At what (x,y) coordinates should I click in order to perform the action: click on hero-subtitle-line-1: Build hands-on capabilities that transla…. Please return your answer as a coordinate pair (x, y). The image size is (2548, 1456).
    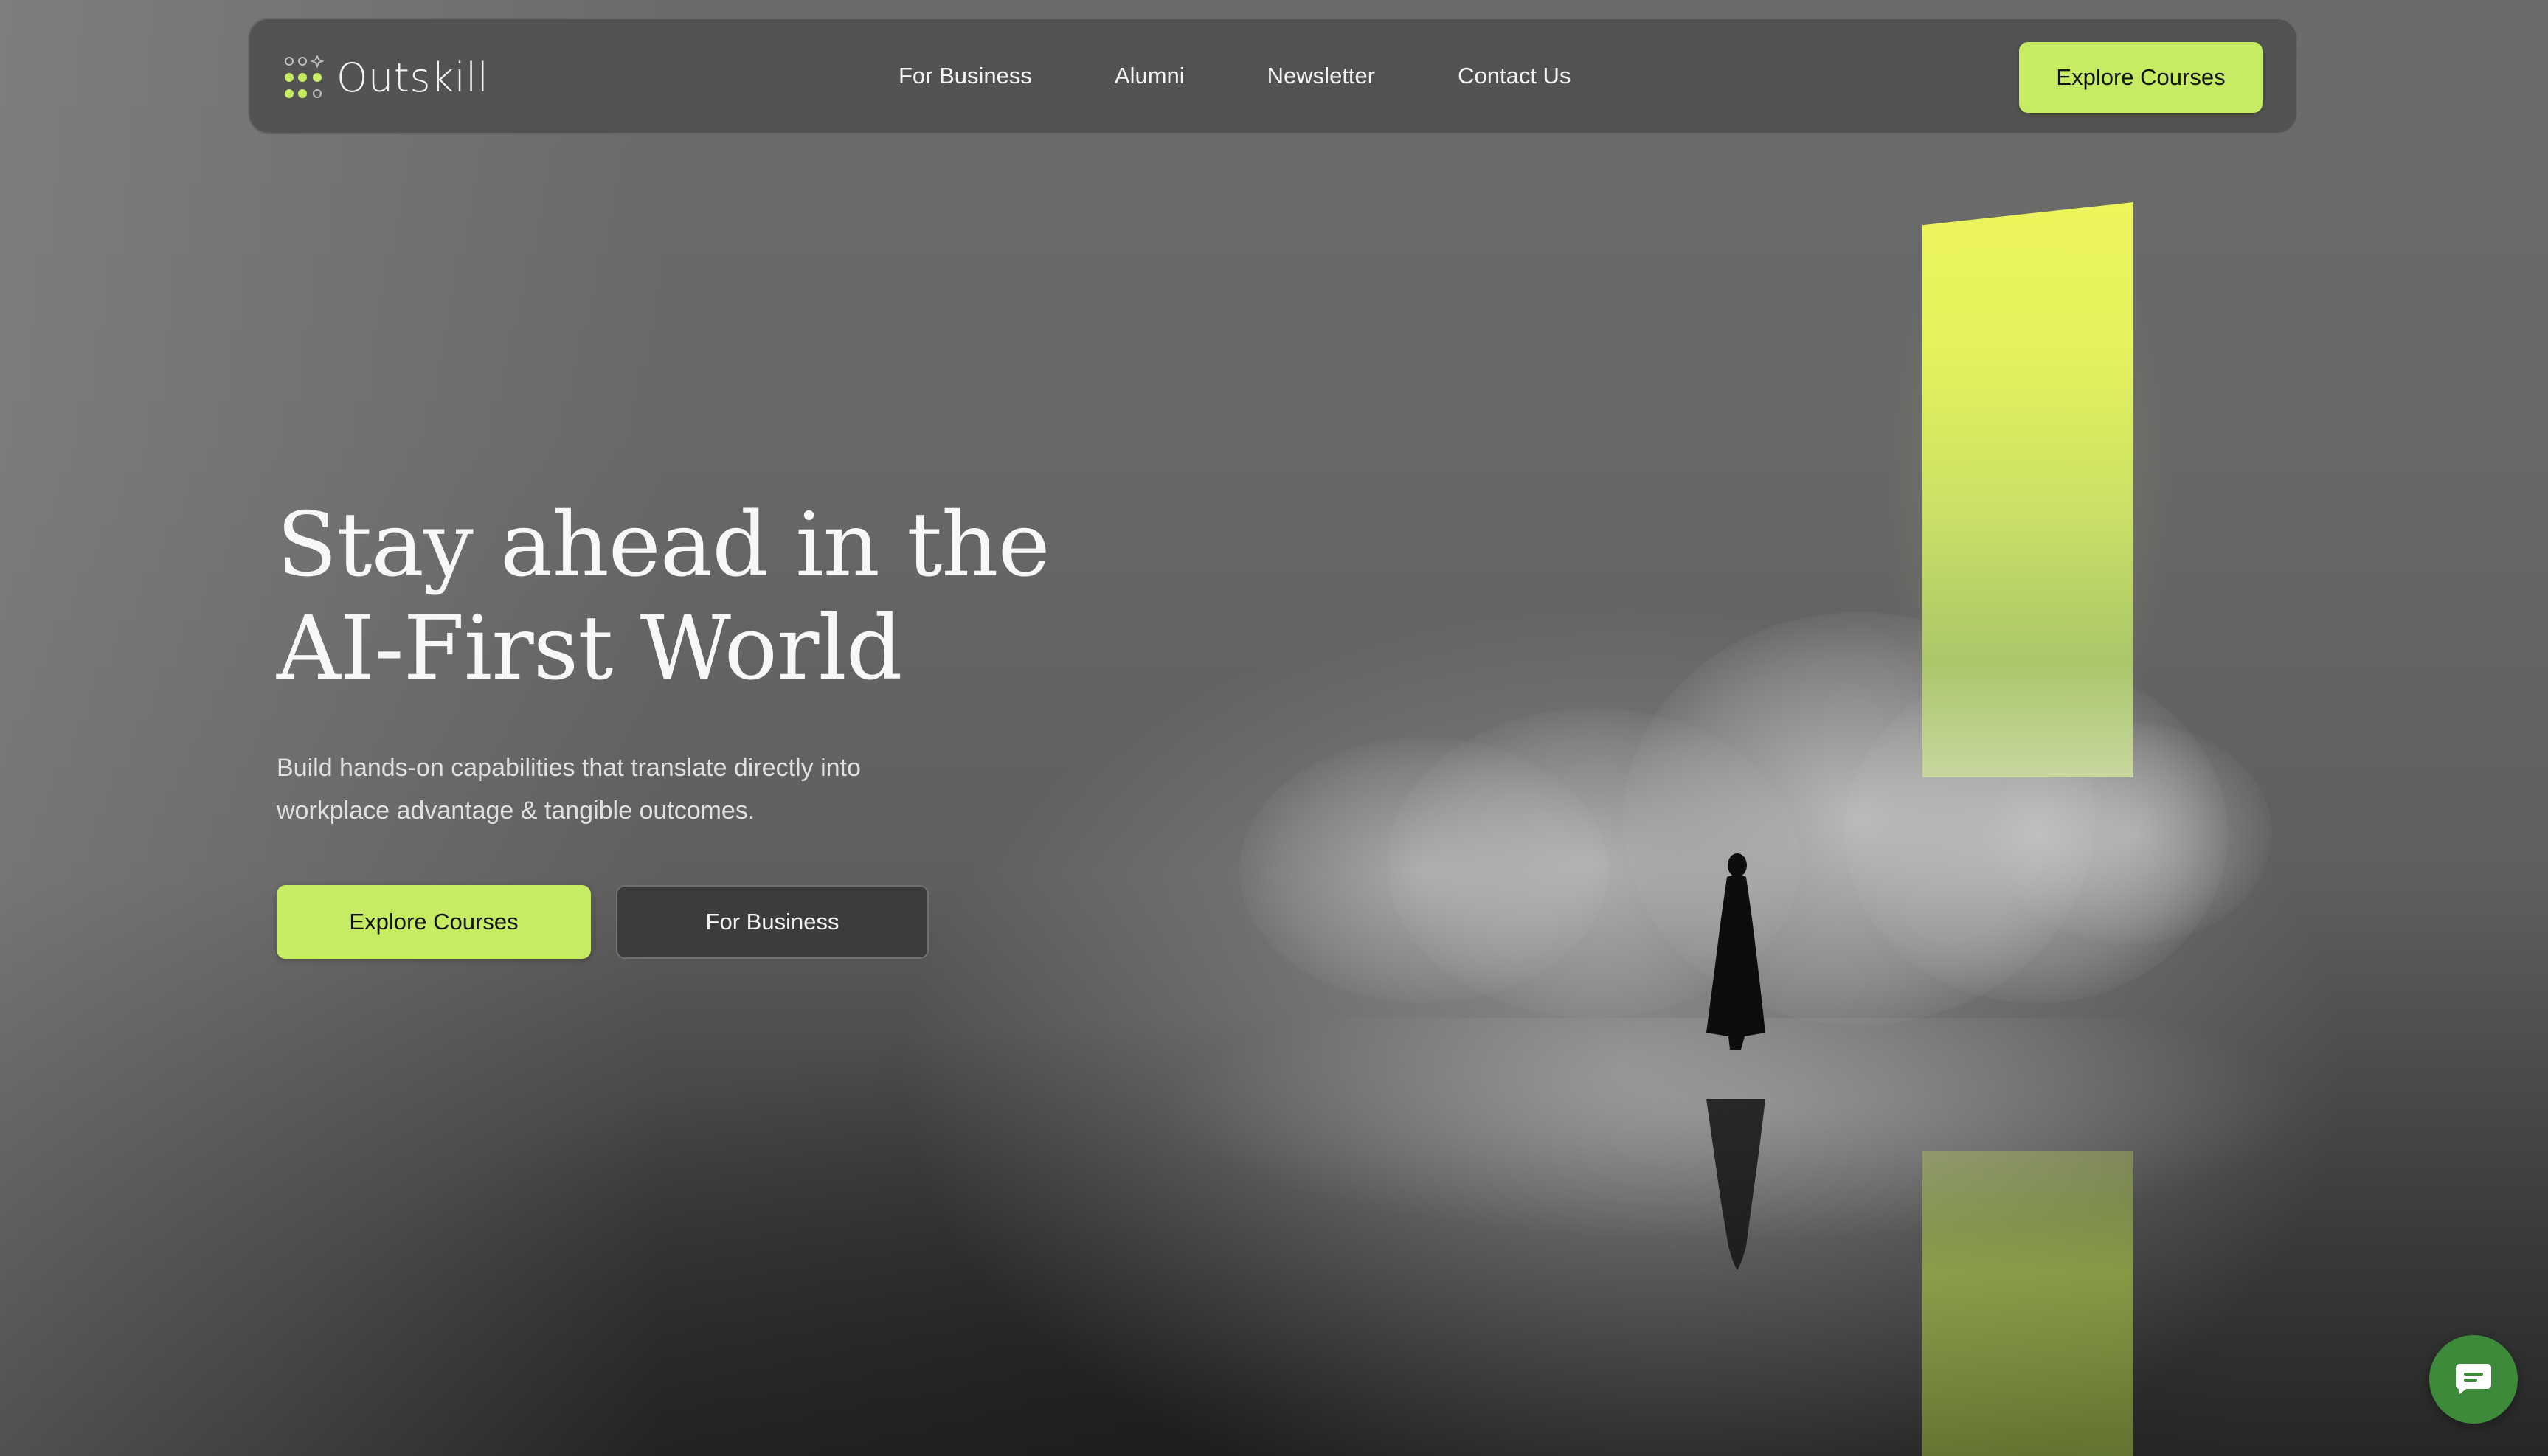
    Looking at the image, I should click on (569, 768).